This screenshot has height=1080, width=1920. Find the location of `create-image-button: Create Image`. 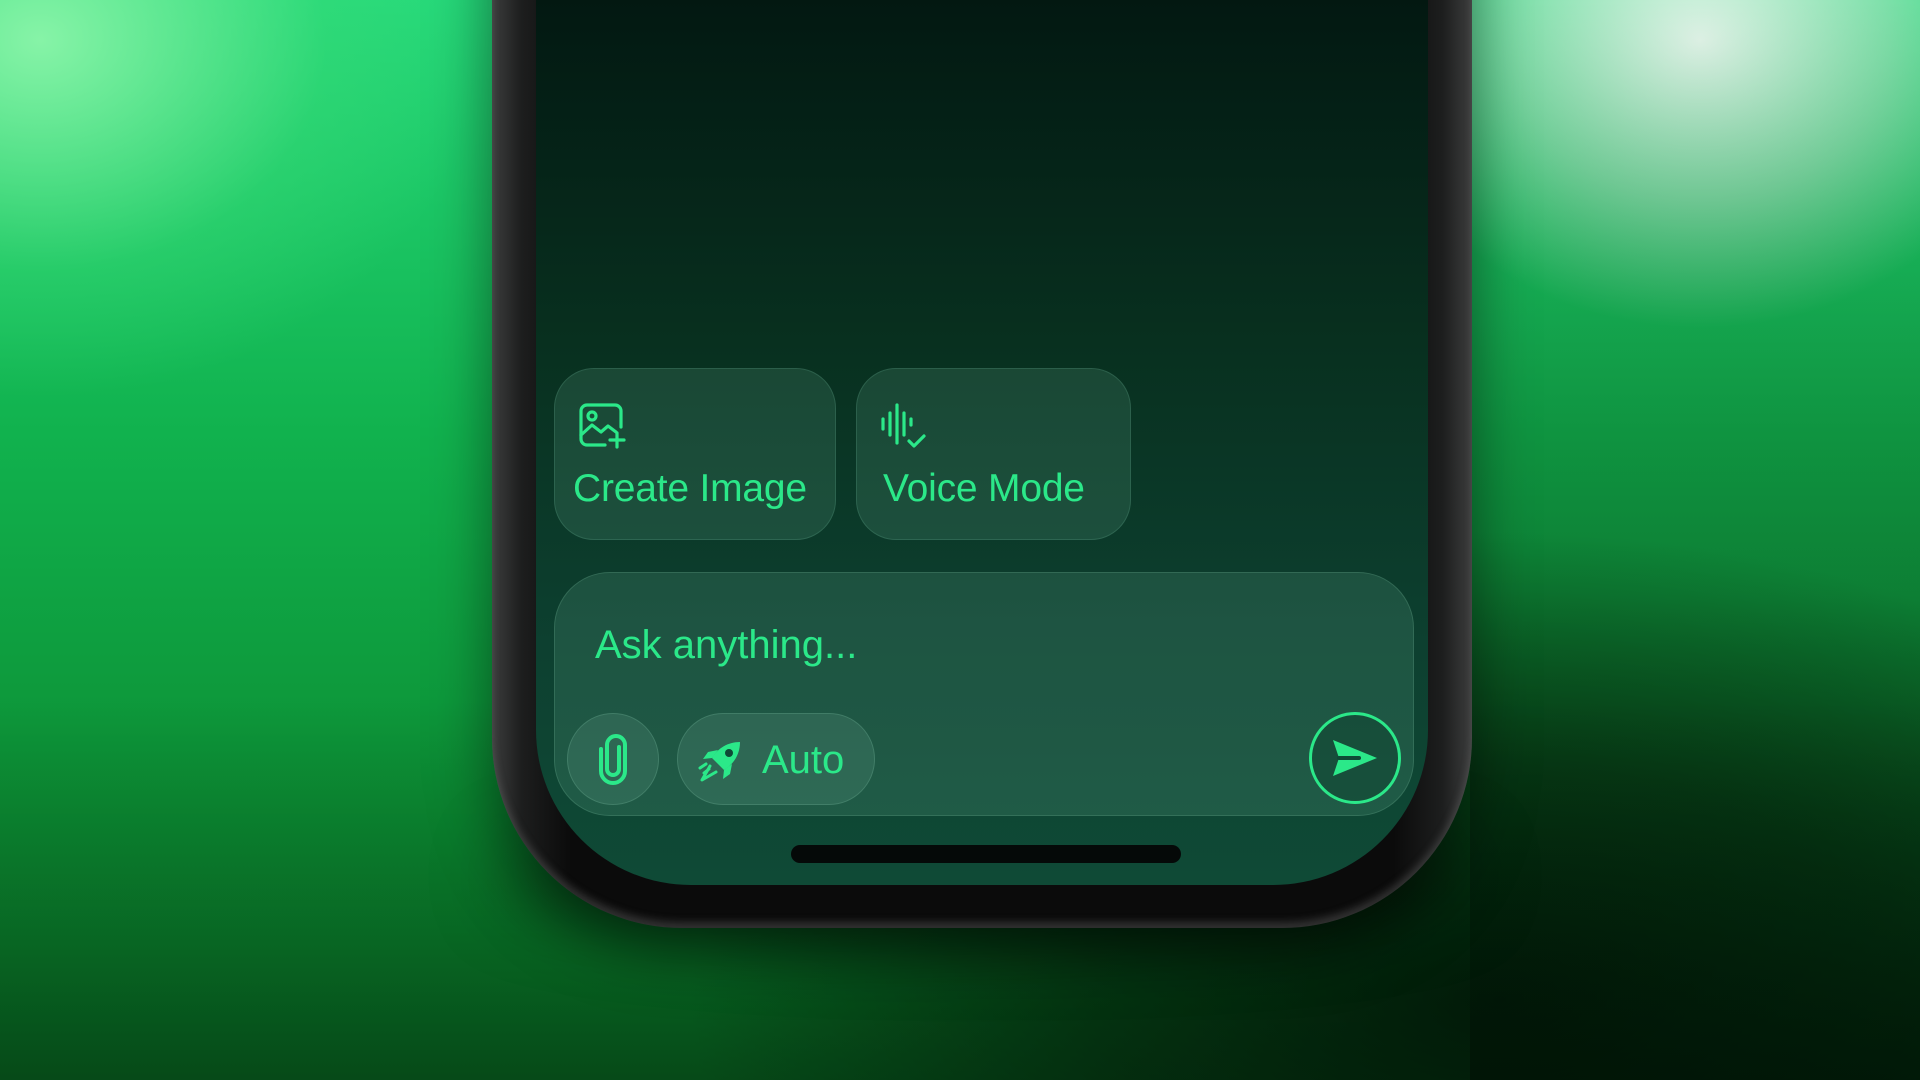

create-image-button: Create Image is located at coordinates (695, 454).